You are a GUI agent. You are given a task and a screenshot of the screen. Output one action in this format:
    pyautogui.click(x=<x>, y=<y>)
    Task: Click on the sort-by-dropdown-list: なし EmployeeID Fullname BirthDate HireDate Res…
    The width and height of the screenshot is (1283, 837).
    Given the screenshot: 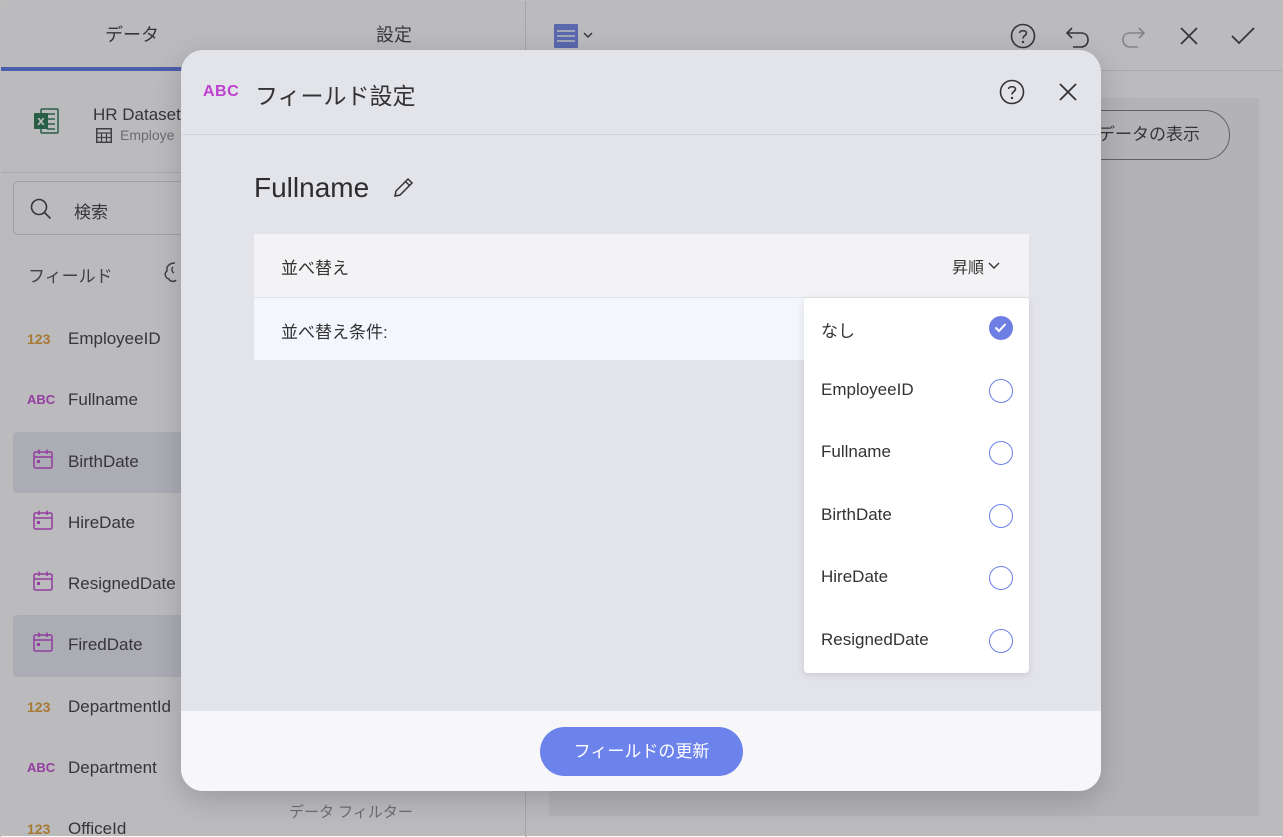 What is the action you would take?
    pyautogui.click(x=916, y=485)
    